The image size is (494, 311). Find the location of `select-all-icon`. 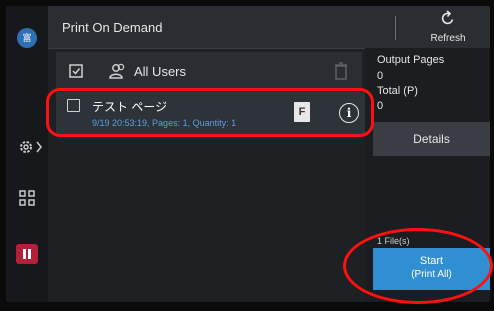

select-all-icon is located at coordinates (76, 71).